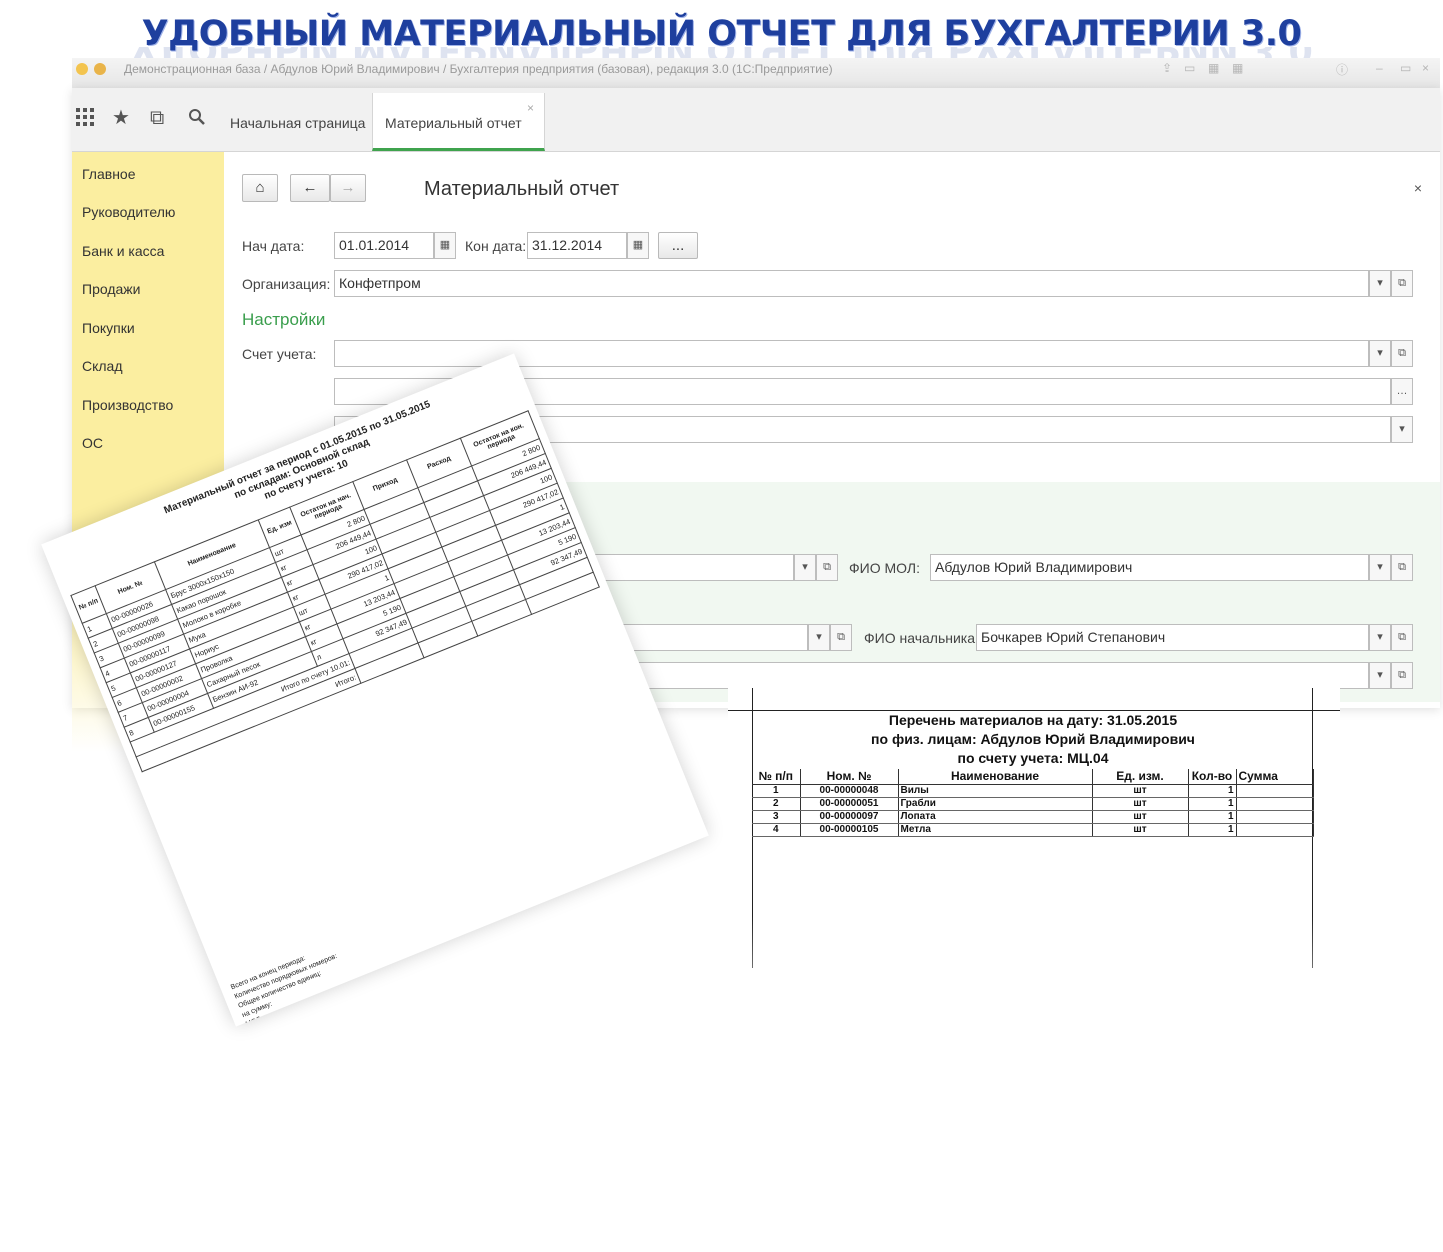  I want to click on tab-material-report: Материальный отчет ×, so click(458, 122).